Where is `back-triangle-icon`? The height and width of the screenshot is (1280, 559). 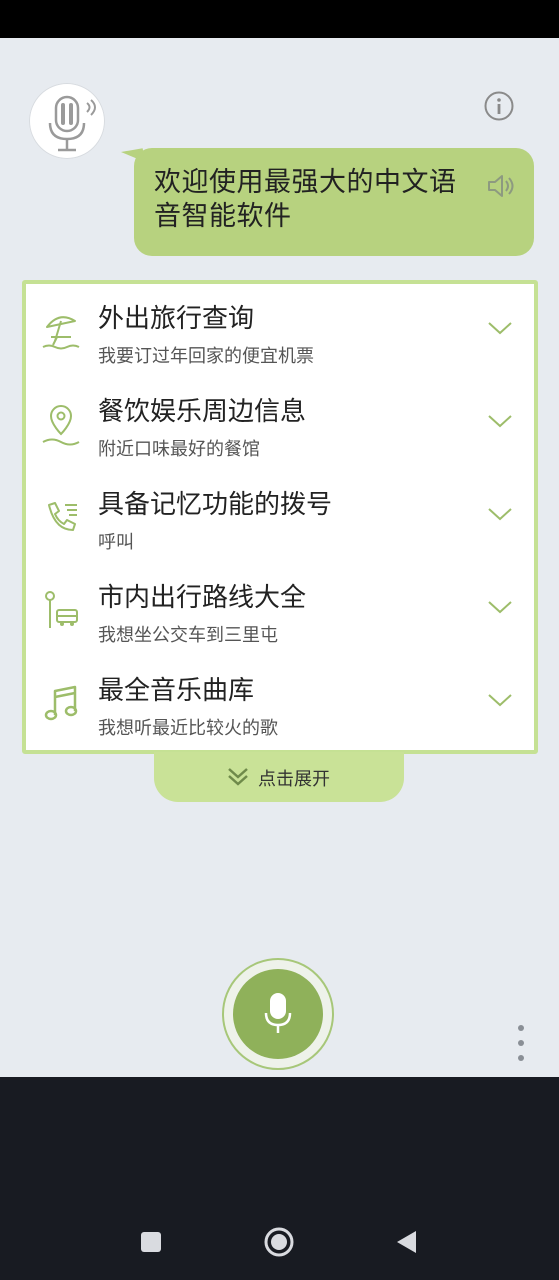 back-triangle-icon is located at coordinates (406, 1242).